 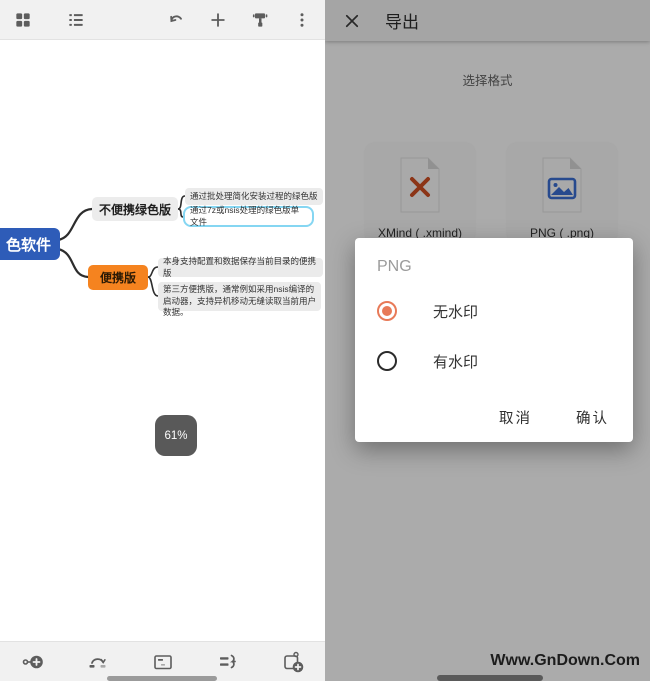 I want to click on undo-button, so click(x=176, y=20).